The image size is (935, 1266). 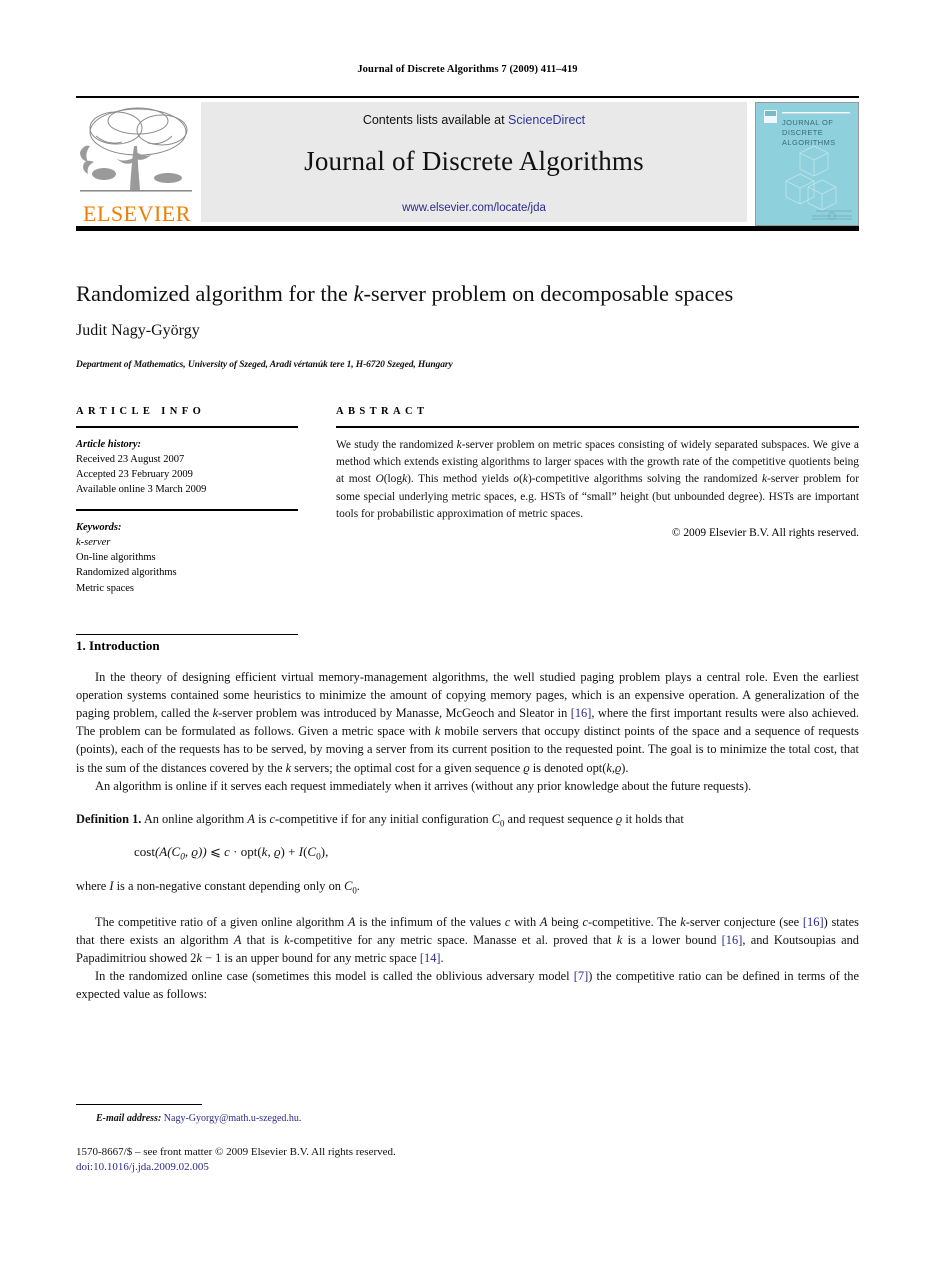 What do you see at coordinates (653, 818) in the screenshot?
I see `def-seg: it holds that` at bounding box center [653, 818].